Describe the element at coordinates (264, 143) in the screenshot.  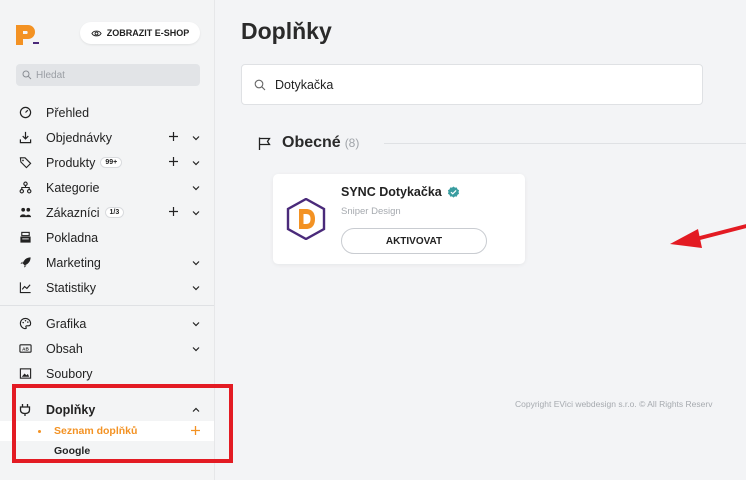
I see `flag-icon` at that location.